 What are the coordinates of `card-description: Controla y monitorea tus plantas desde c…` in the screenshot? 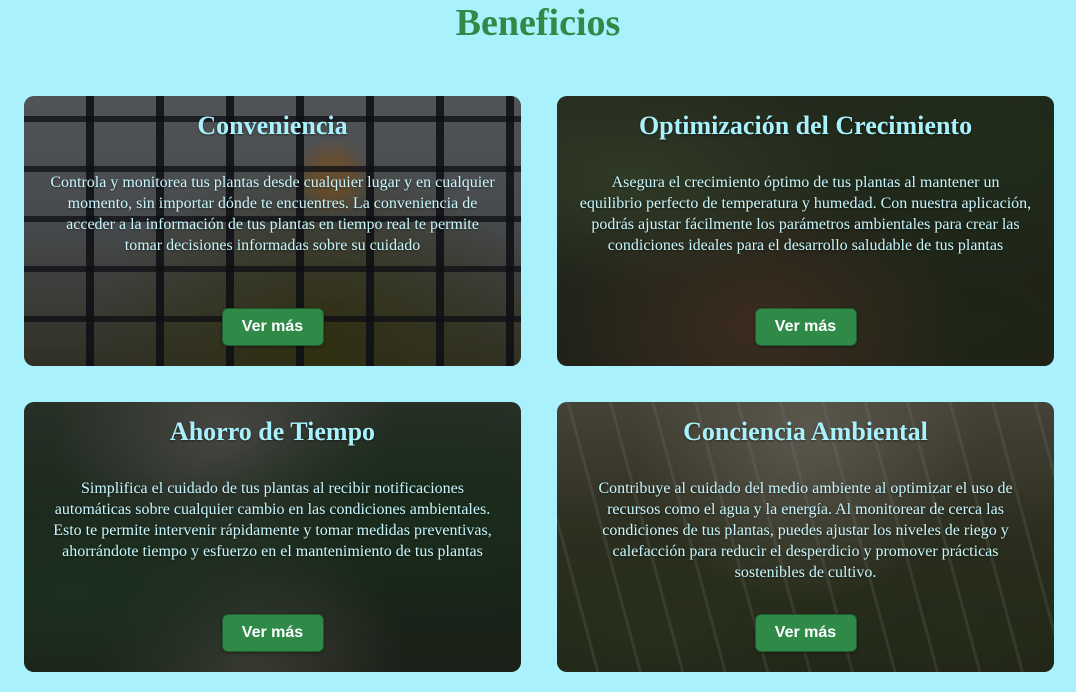 It's located at (272, 214).